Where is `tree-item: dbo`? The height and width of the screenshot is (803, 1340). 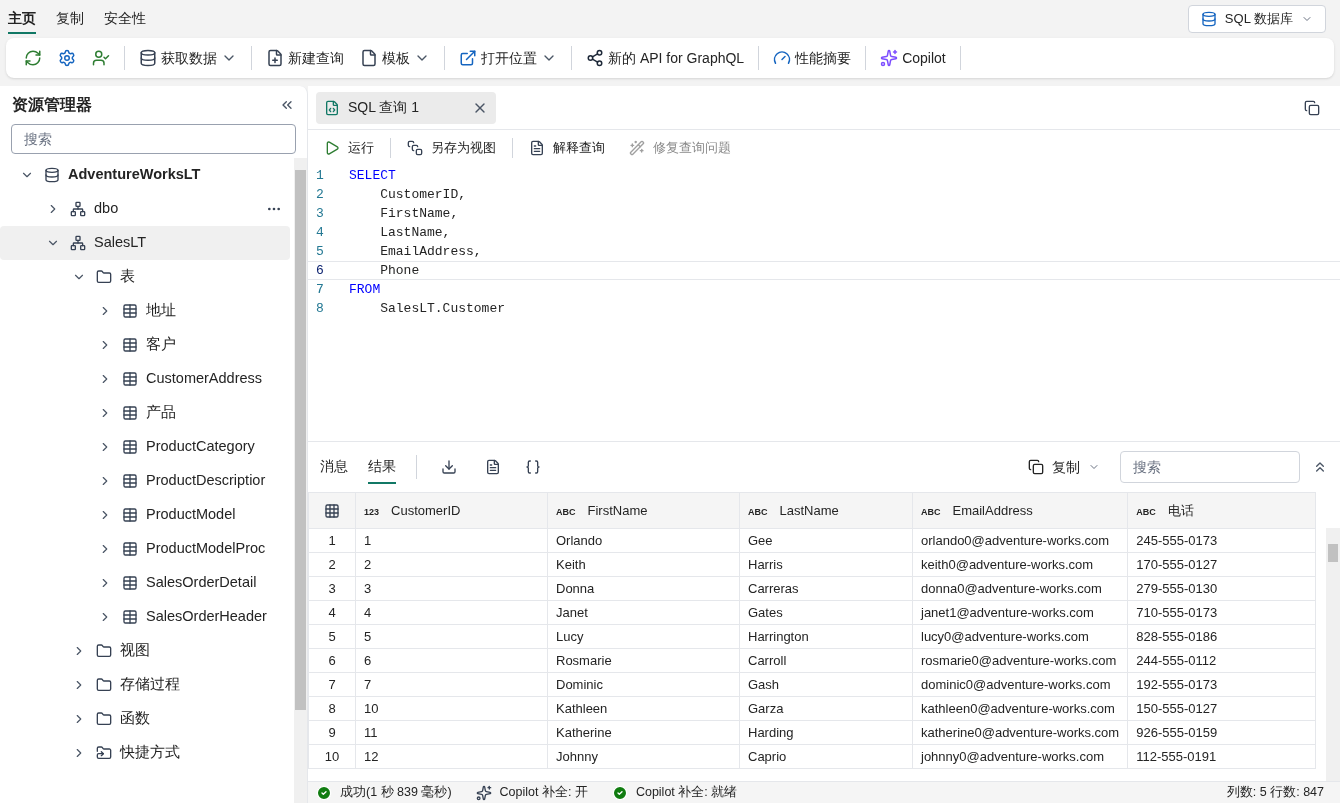 tree-item: dbo is located at coordinates (145, 209).